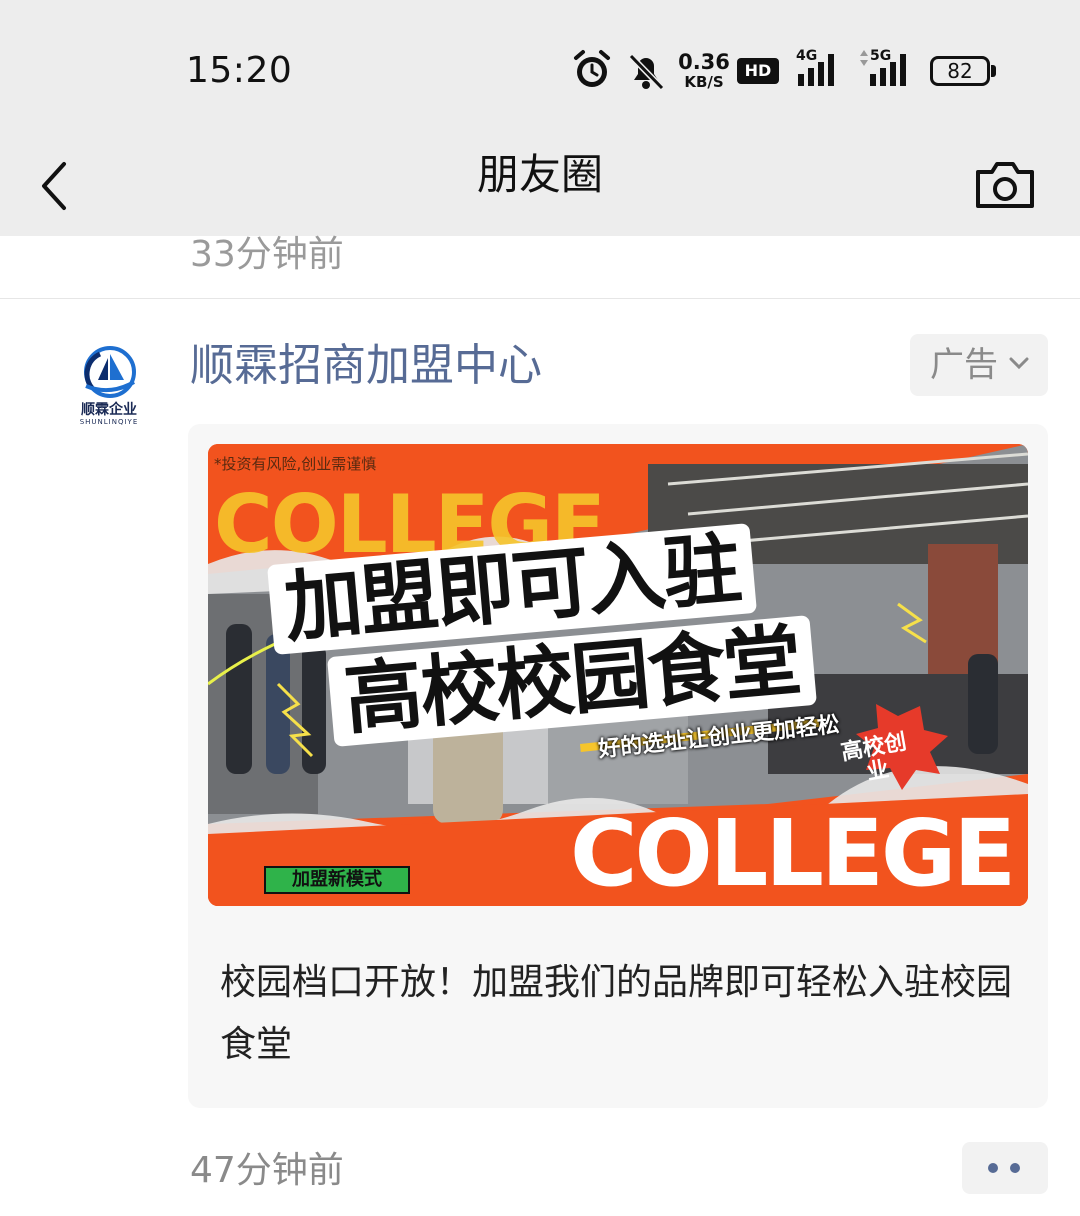 This screenshot has width=1080, height=1216. I want to click on chevron-down-icon, so click(1019, 363).